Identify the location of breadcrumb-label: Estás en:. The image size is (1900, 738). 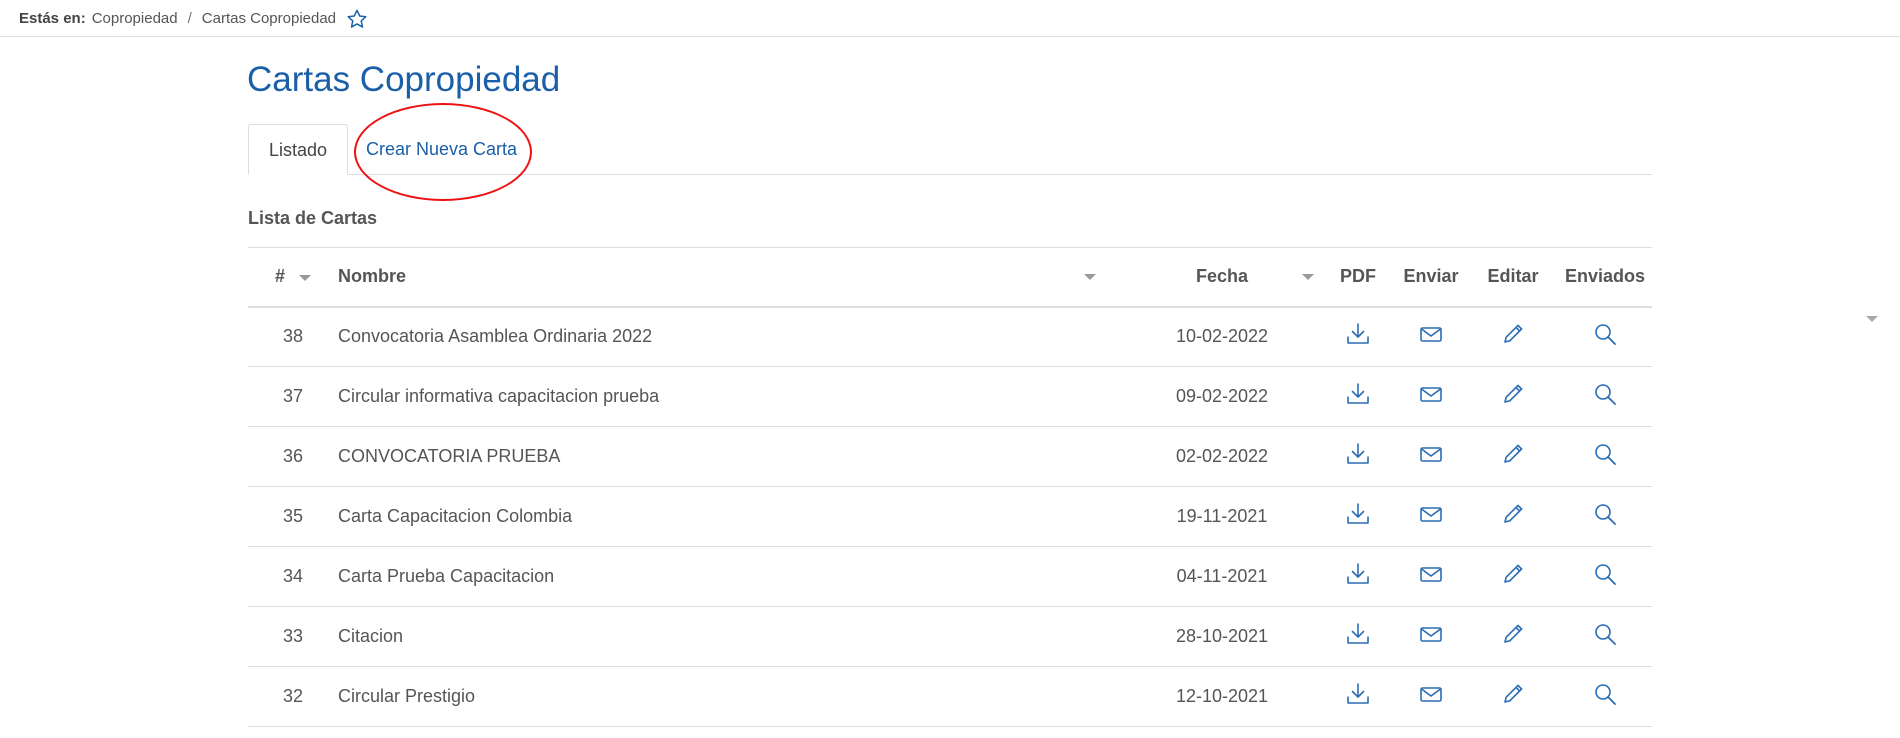
(52, 18).